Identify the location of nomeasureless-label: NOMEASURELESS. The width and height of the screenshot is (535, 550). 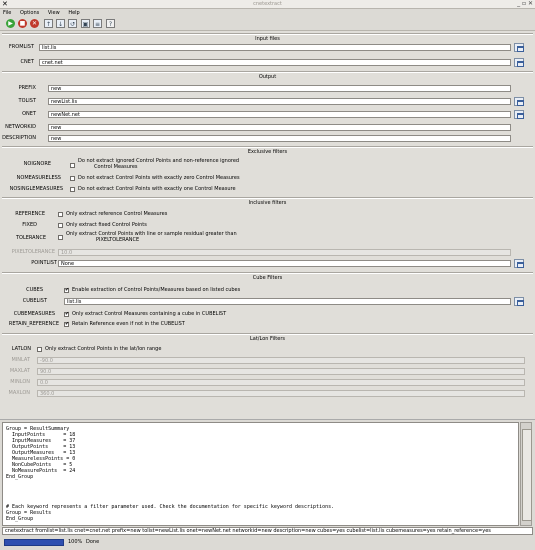
(38, 178).